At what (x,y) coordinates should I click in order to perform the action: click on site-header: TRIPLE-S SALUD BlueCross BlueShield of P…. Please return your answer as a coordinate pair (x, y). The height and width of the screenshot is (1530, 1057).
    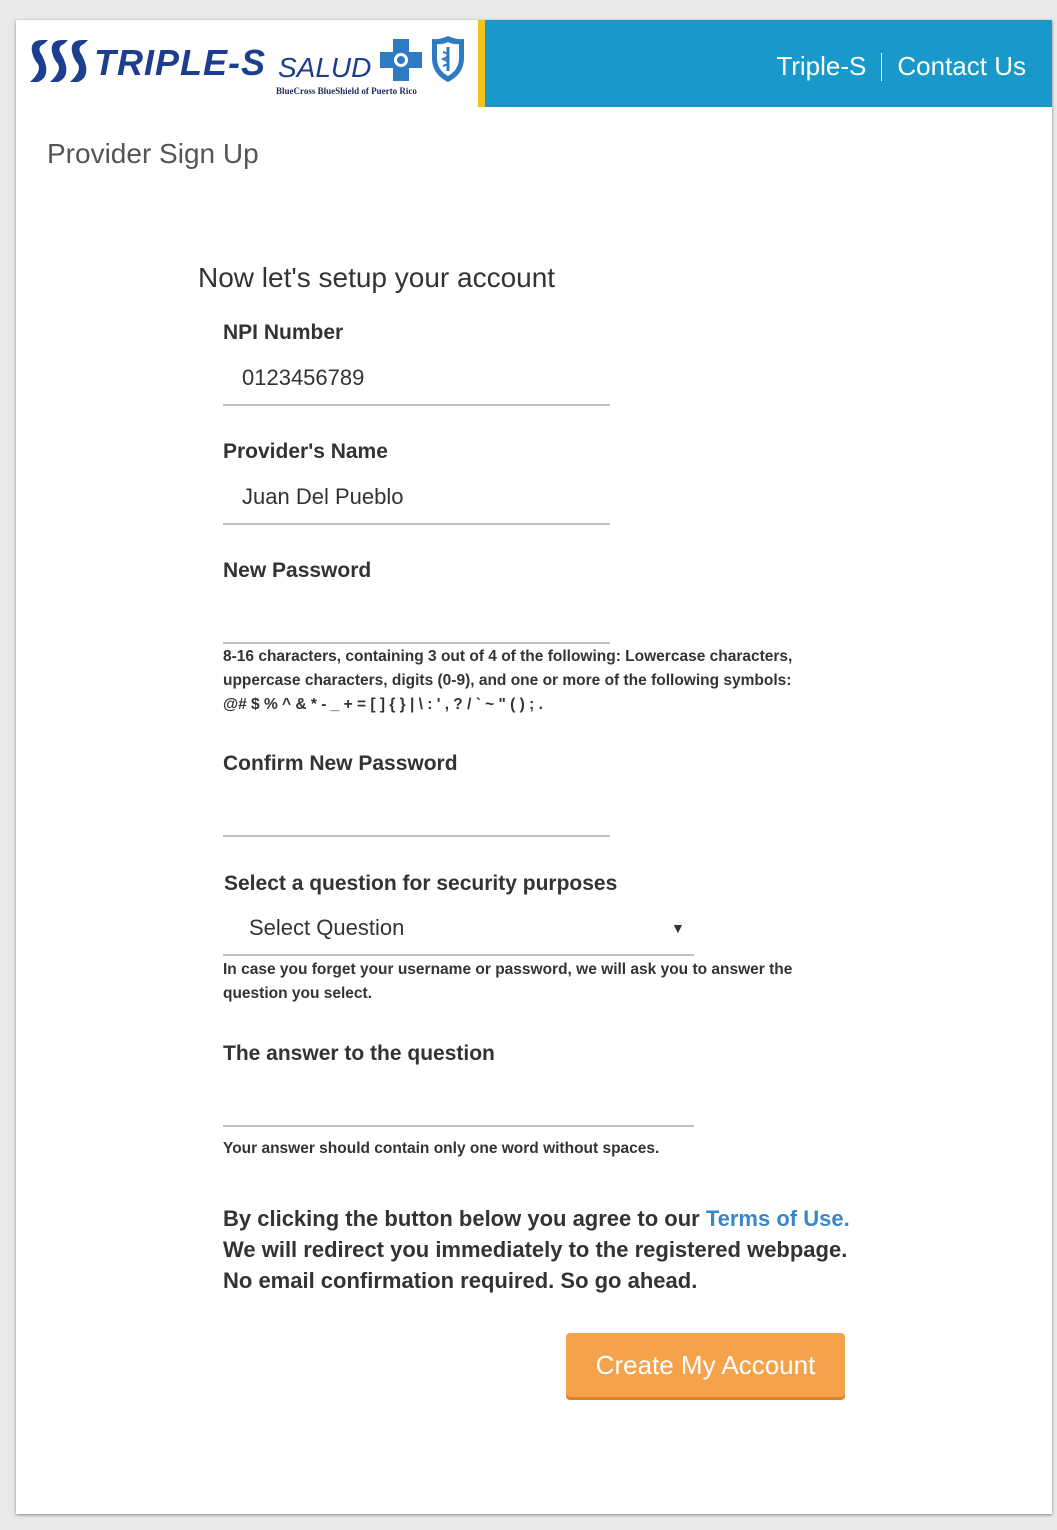
    Looking at the image, I should click on (534, 63).